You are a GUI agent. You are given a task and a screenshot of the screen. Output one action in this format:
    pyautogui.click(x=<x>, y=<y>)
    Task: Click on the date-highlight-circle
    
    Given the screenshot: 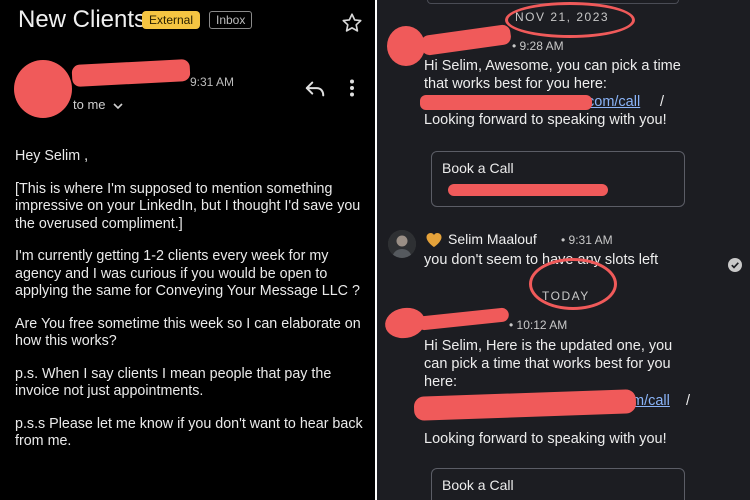 What is the action you would take?
    pyautogui.click(x=570, y=20)
    